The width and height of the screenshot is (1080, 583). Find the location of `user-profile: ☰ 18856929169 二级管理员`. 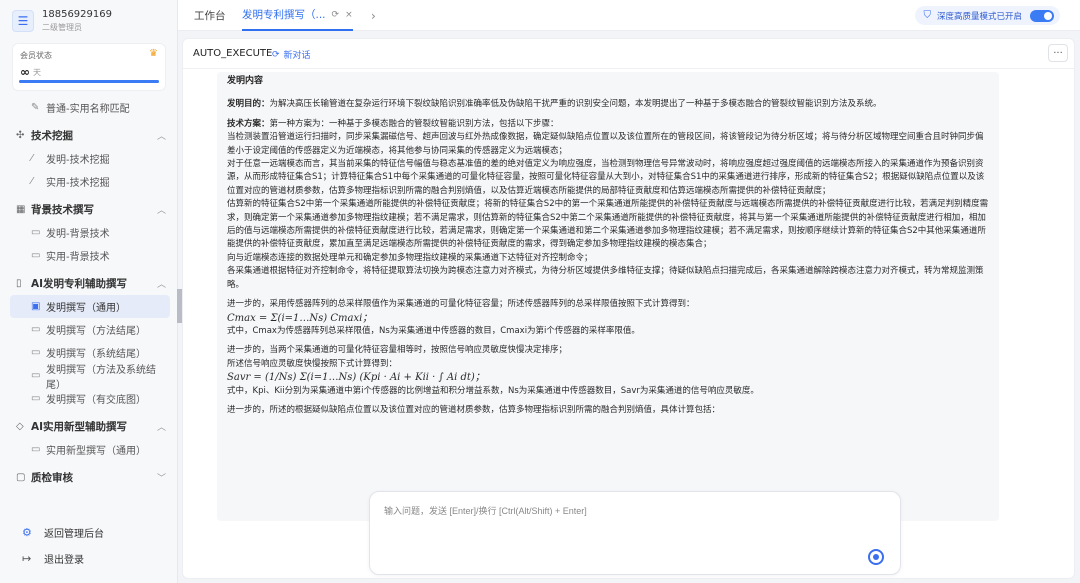

user-profile: ☰ 18856929169 二级管理员 is located at coordinates (62, 21).